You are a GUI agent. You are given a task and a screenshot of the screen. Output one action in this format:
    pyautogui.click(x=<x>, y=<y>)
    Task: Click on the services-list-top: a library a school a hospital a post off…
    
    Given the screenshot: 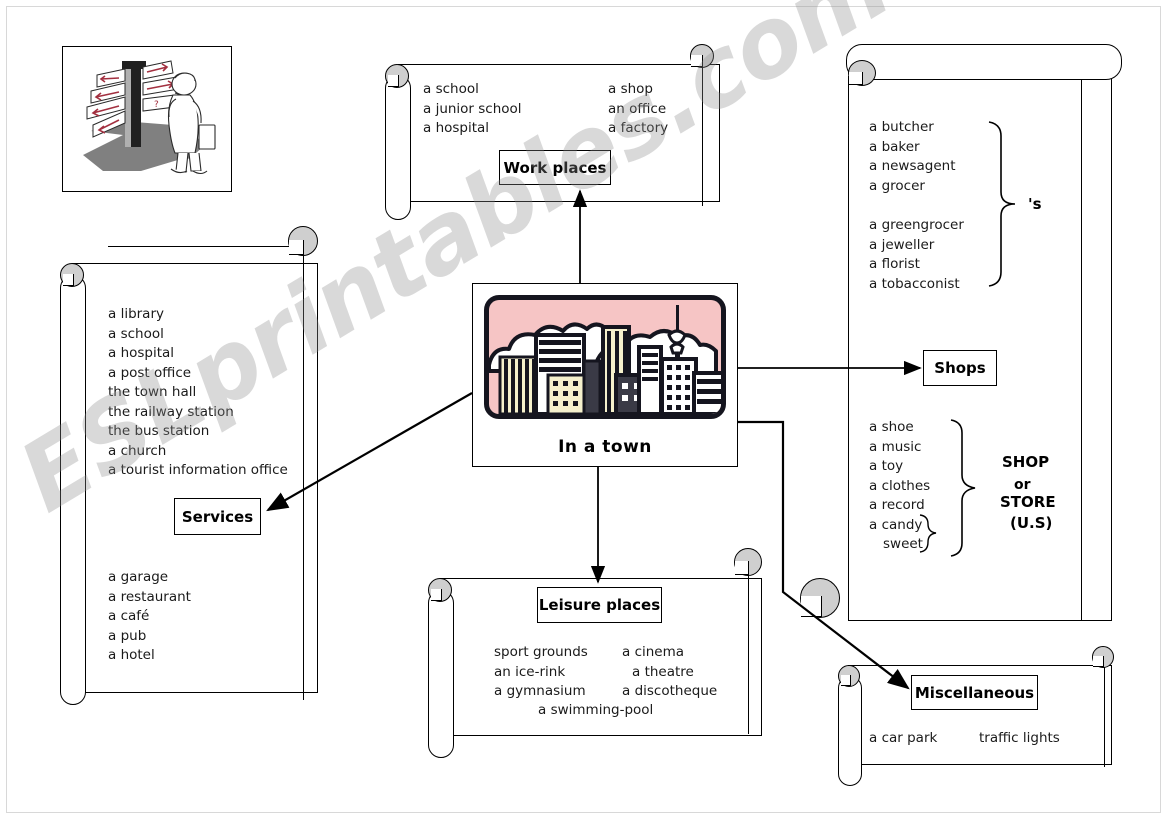 What is the action you would take?
    pyautogui.click(x=198, y=393)
    